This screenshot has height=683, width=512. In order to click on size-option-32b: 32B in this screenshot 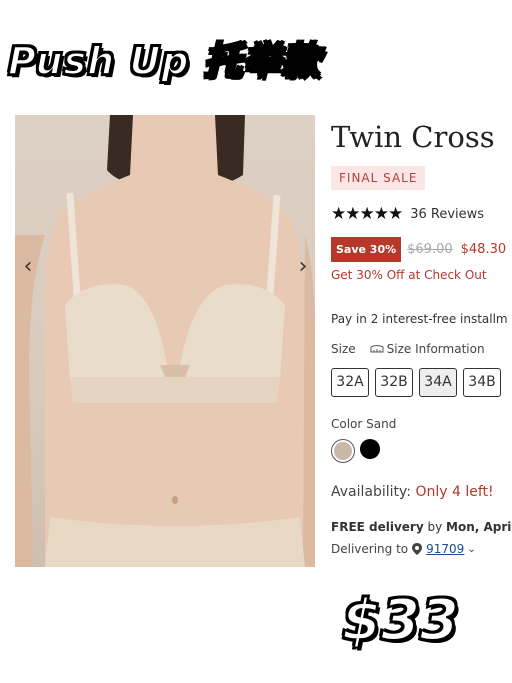, I will do `click(394, 382)`.